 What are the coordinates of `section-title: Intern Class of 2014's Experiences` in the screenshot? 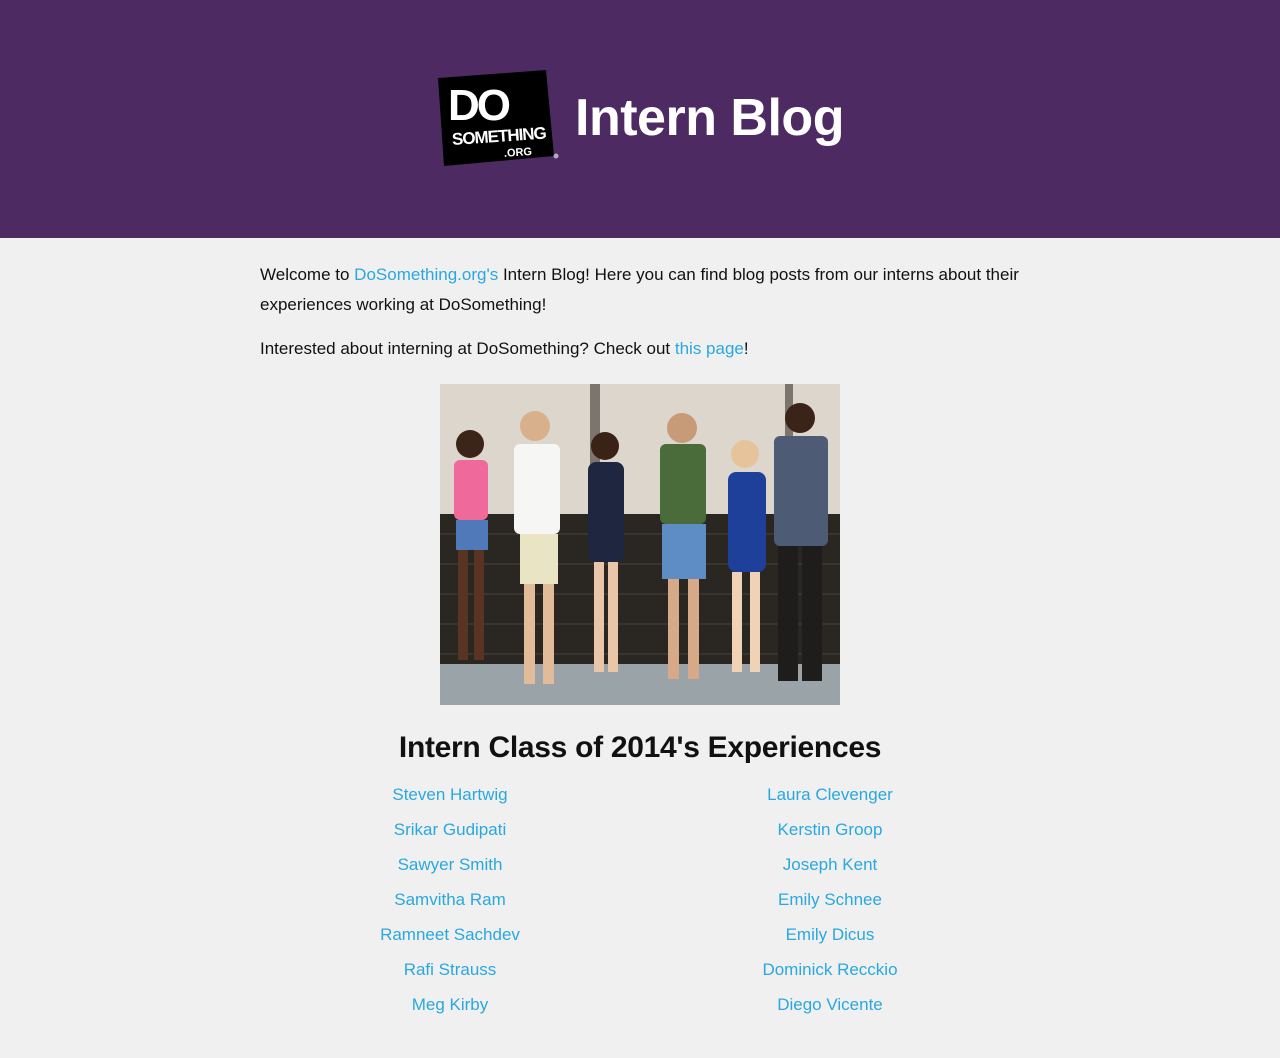 It's located at (640, 747).